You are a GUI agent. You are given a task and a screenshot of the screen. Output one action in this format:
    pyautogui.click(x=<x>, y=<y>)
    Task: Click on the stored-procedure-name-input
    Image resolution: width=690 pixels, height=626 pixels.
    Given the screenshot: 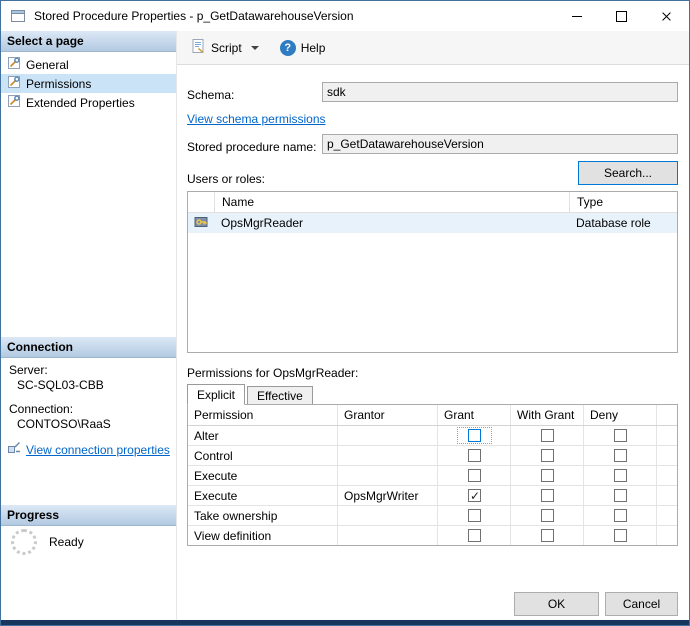 What is the action you would take?
    pyautogui.click(x=500, y=144)
    